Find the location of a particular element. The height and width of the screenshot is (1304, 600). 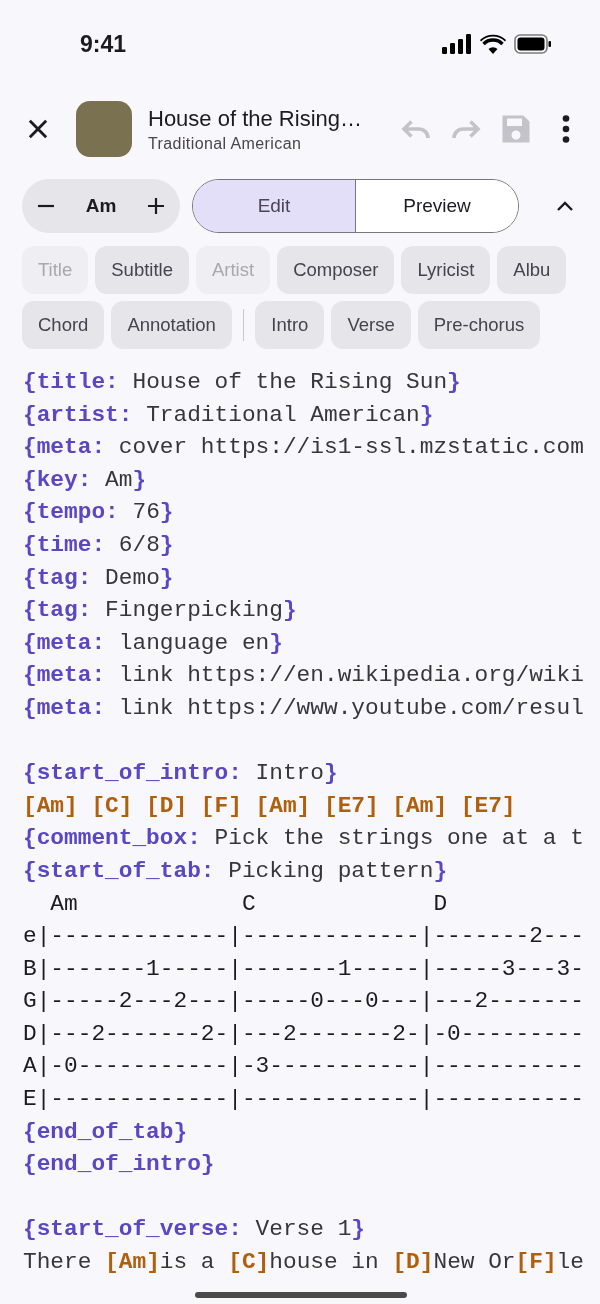

insert-chip: Albu is located at coordinates (532, 270).